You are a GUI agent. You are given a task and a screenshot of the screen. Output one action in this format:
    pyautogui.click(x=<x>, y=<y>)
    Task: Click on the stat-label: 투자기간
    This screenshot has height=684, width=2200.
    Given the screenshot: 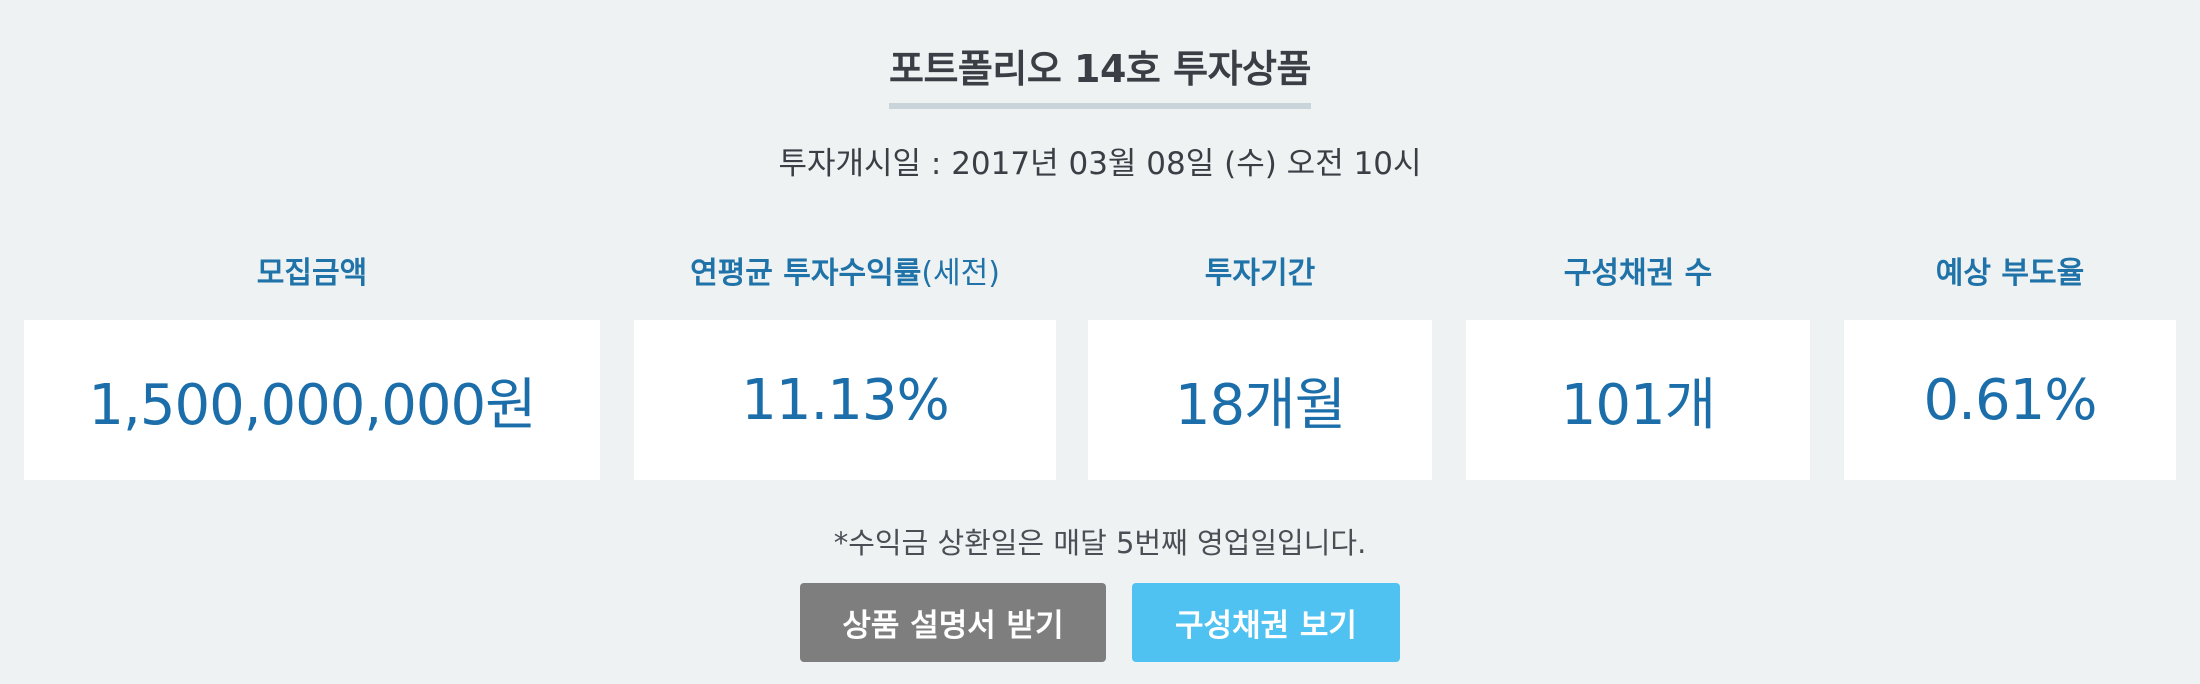 What is the action you would take?
    pyautogui.click(x=1260, y=274)
    